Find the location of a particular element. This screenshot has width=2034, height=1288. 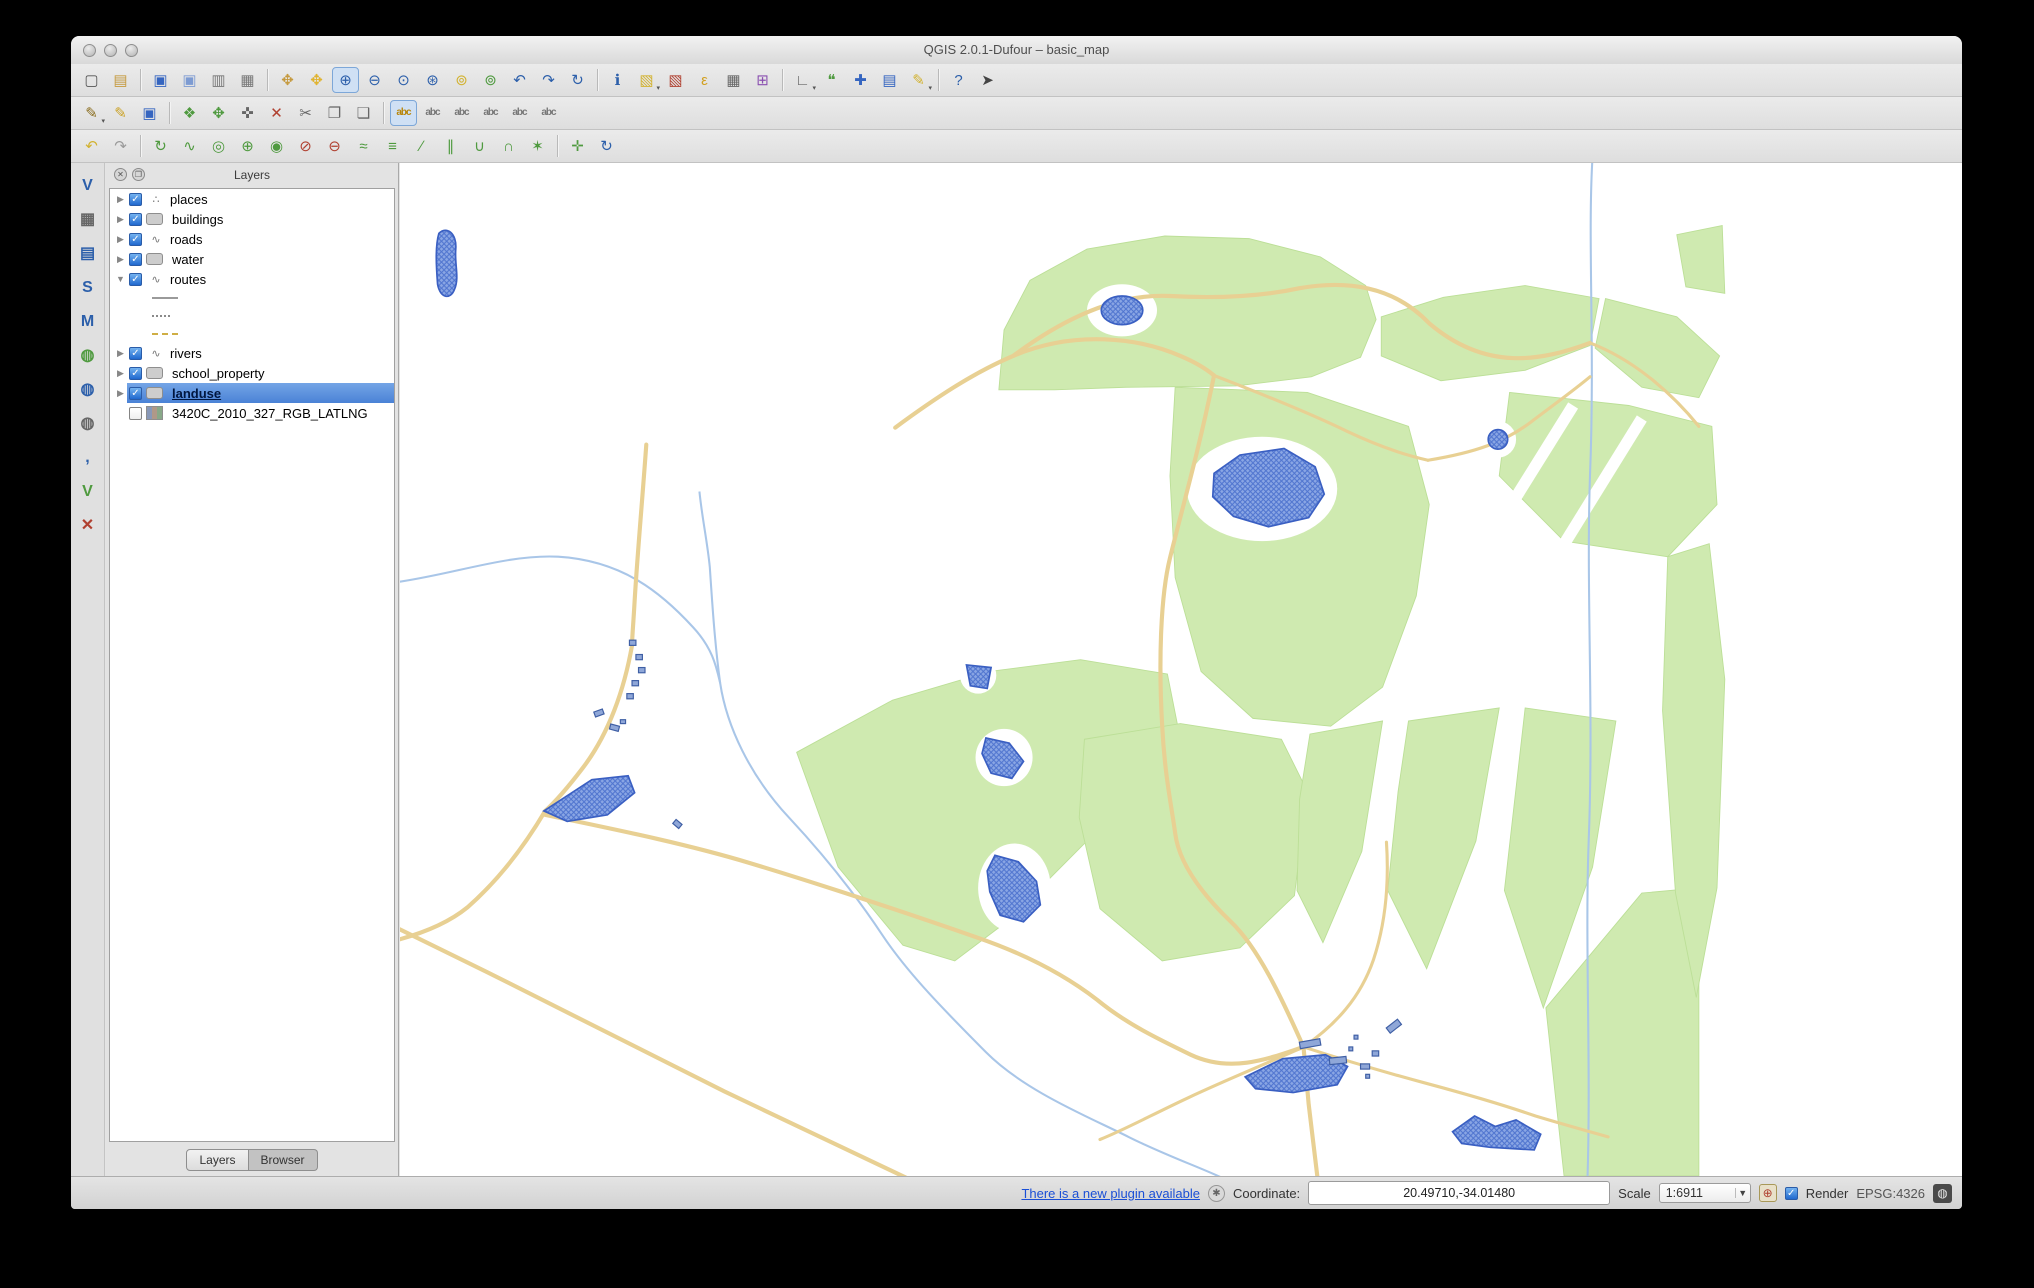

add-wfs-layer-button: ◍ is located at coordinates (88, 424).